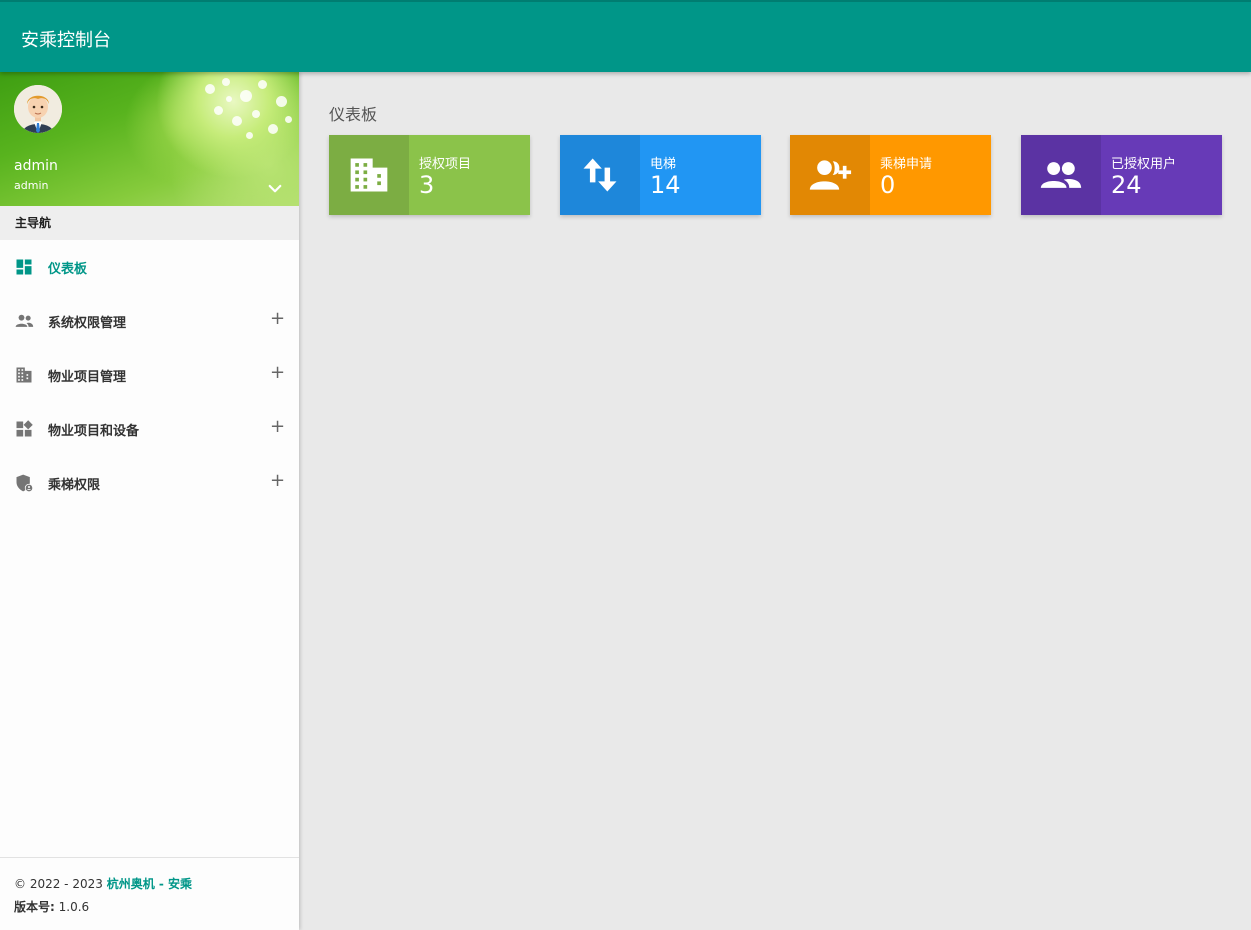  What do you see at coordinates (427, 185) in the screenshot?
I see `card-value: 3` at bounding box center [427, 185].